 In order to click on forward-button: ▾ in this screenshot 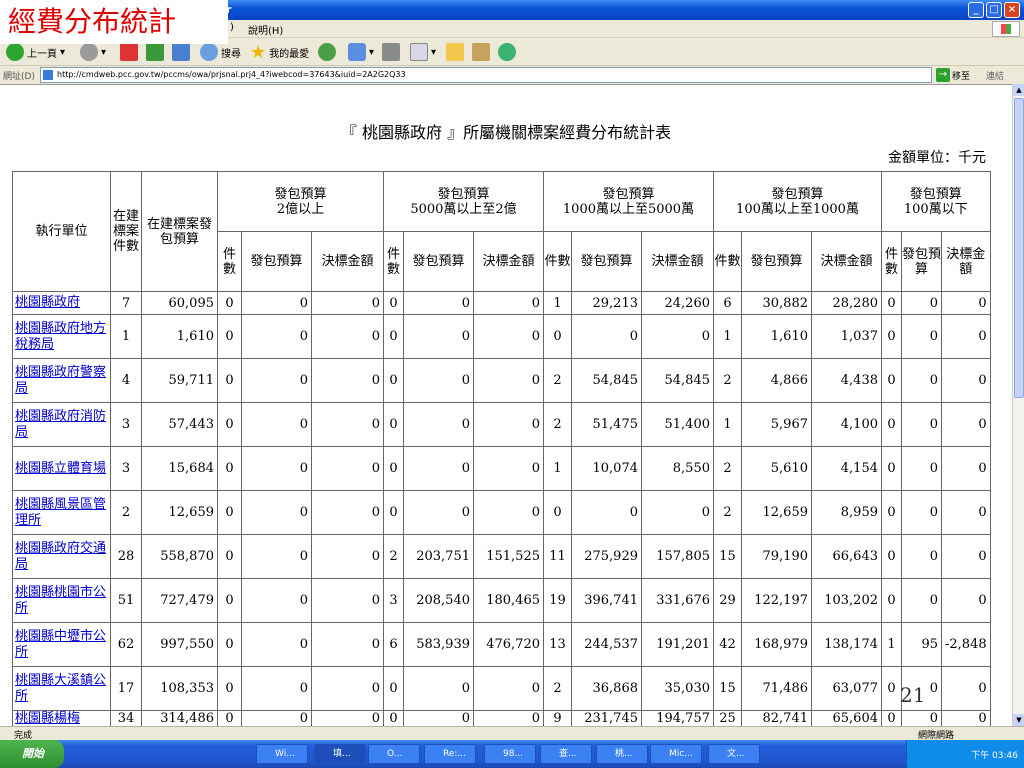, I will do `click(93, 52)`.